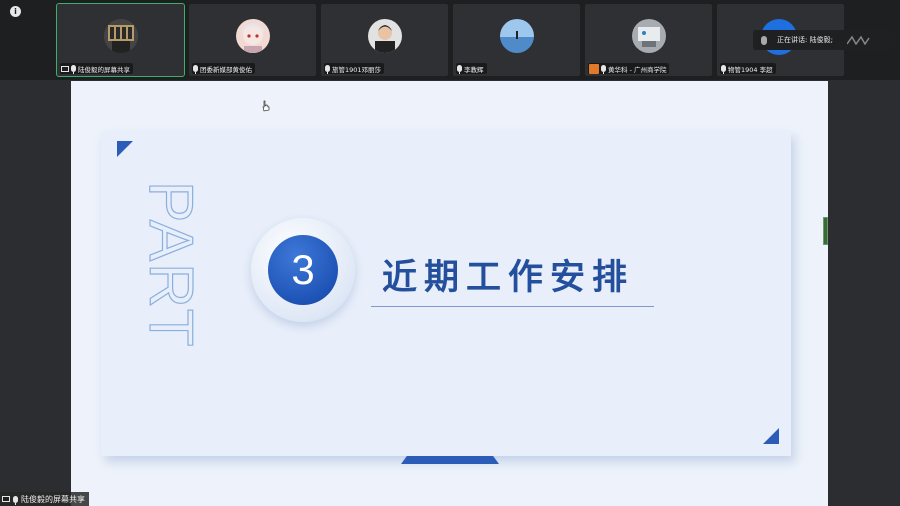 Image resolution: width=900 pixels, height=506 pixels. I want to click on participant-name: 旅管1901邓丽莎, so click(357, 69).